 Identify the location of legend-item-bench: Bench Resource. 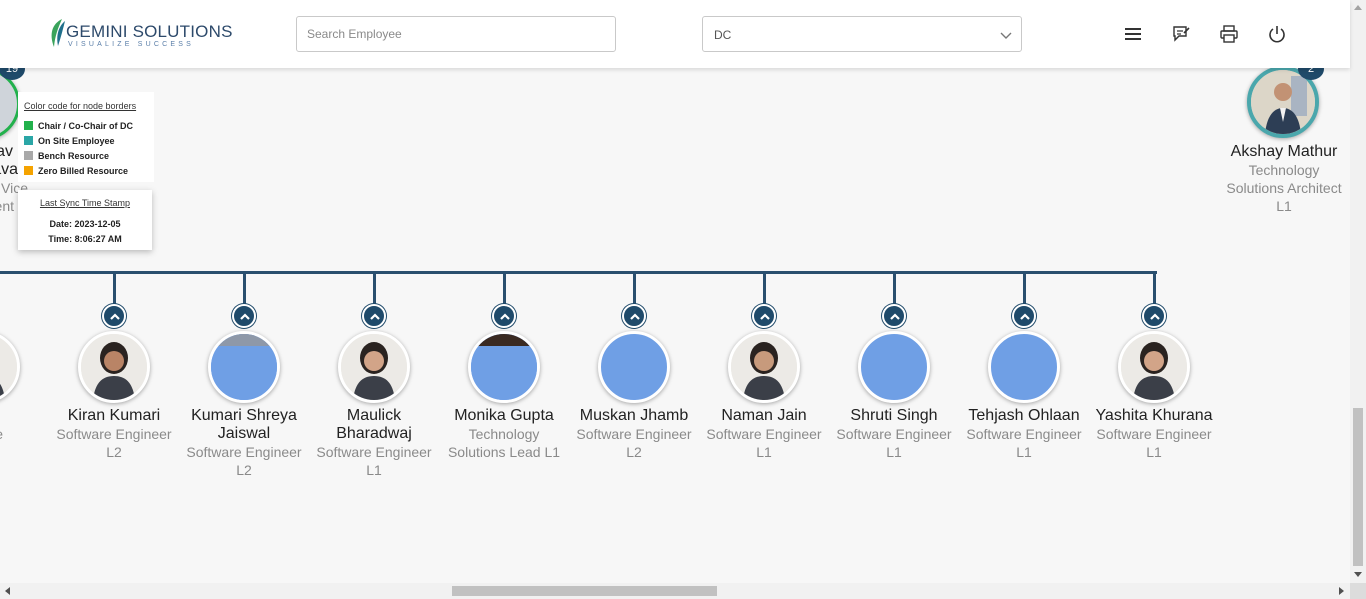
(66, 156).